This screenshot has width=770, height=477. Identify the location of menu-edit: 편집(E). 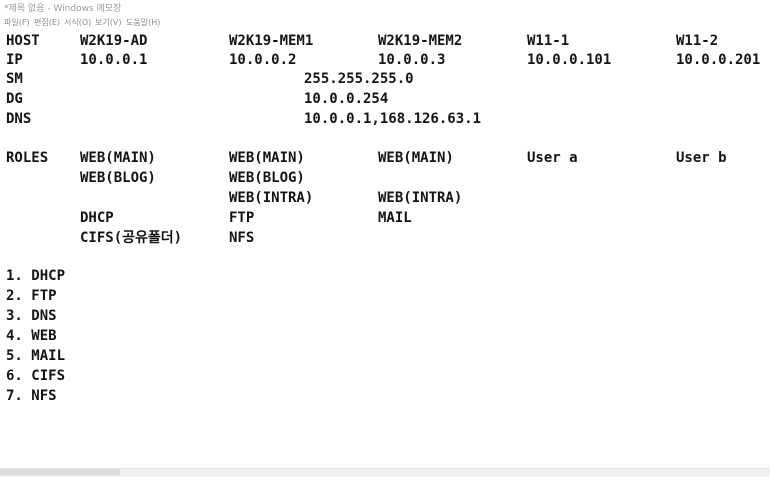
(47, 22).